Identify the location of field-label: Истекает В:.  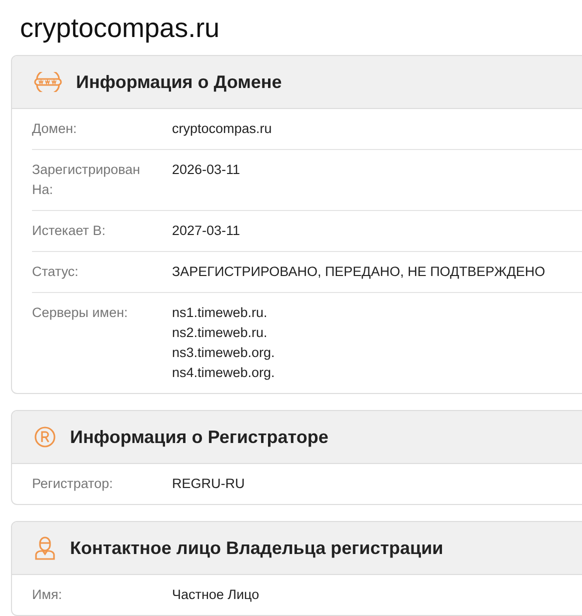
(69, 231).